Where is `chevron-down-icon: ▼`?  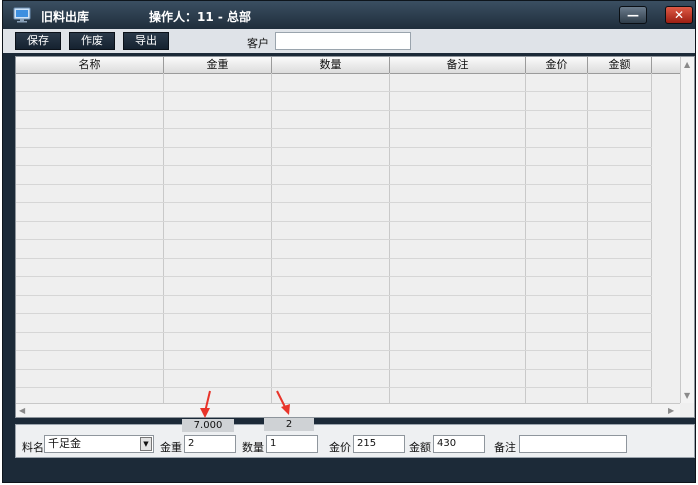
chevron-down-icon: ▼ is located at coordinates (146, 444).